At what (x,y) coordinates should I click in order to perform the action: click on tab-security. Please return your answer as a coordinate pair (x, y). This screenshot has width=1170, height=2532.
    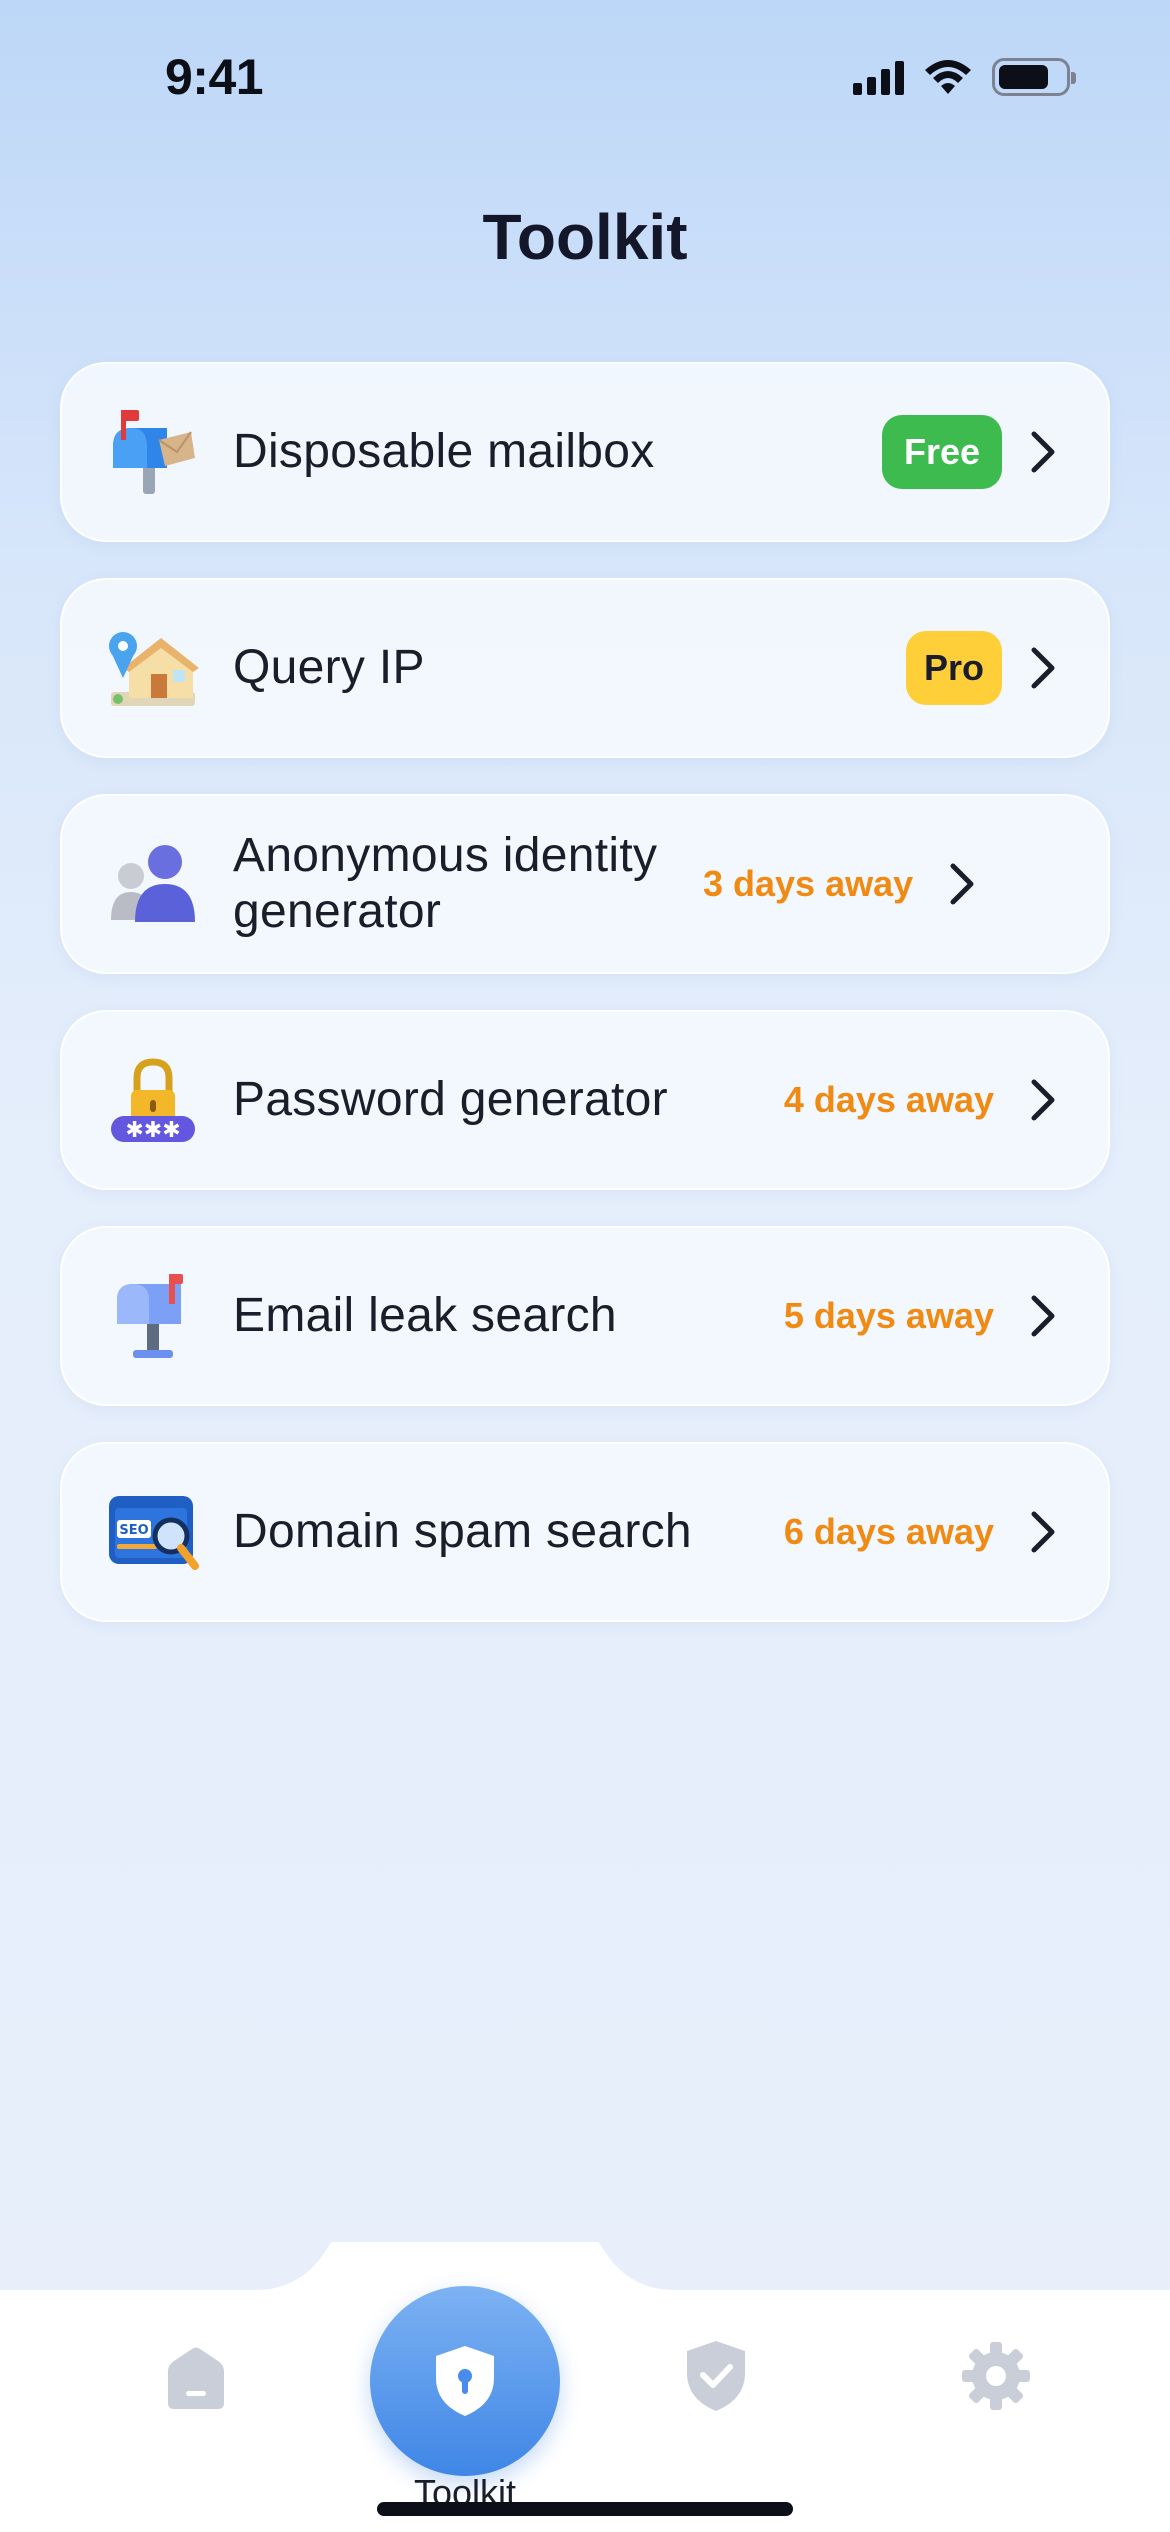
    Looking at the image, I should click on (716, 2376).